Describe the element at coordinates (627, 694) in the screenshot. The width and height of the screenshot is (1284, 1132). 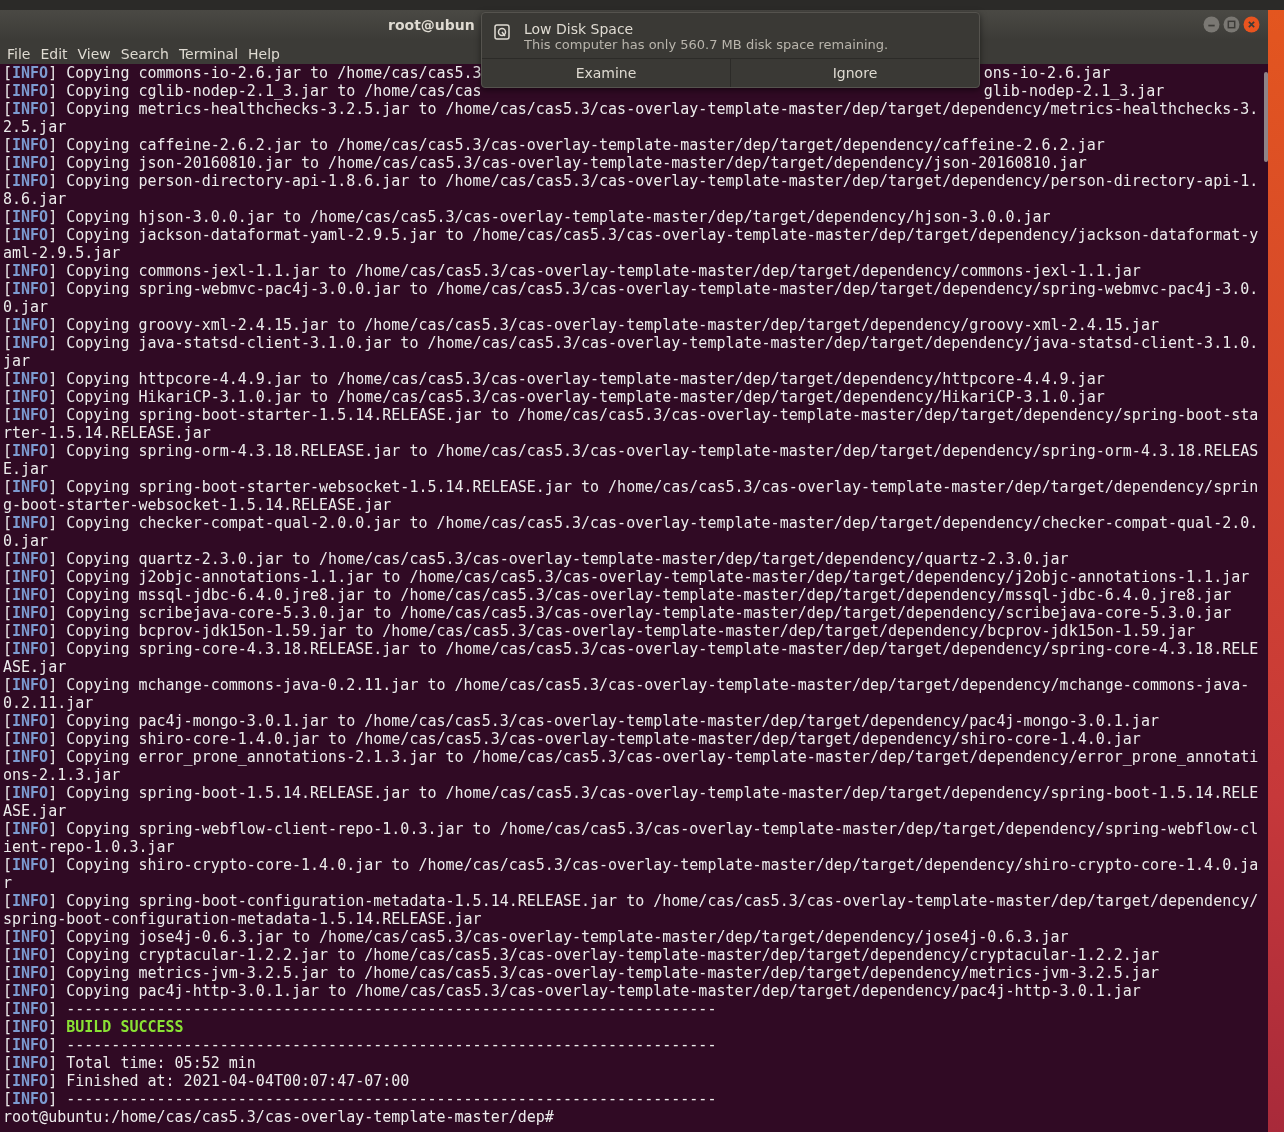
I see `log-line: [INFO] Copying mchange-commons-java-0.2.11.jar to /home/cas/cas5.3/cas-overlay-template-master/dep/target/dependency/mchange-commons-java-0.2.11.jar` at that location.